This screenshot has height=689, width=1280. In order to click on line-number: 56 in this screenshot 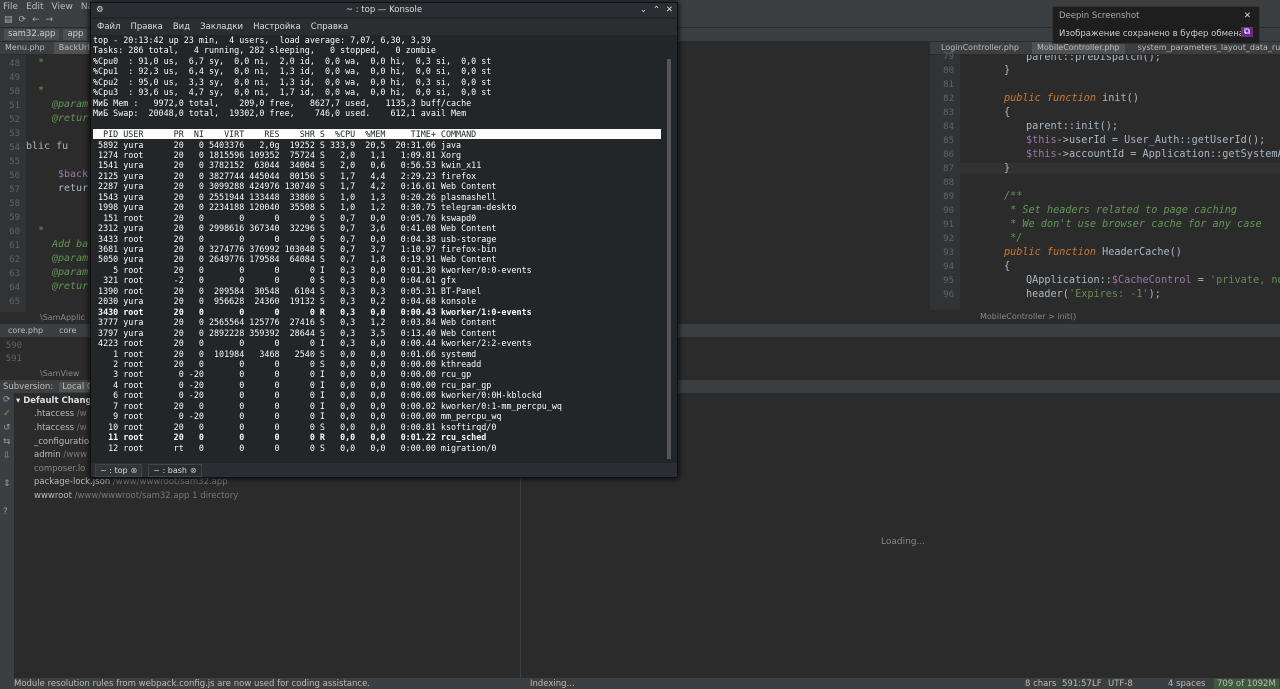, I will do `click(14, 176)`.